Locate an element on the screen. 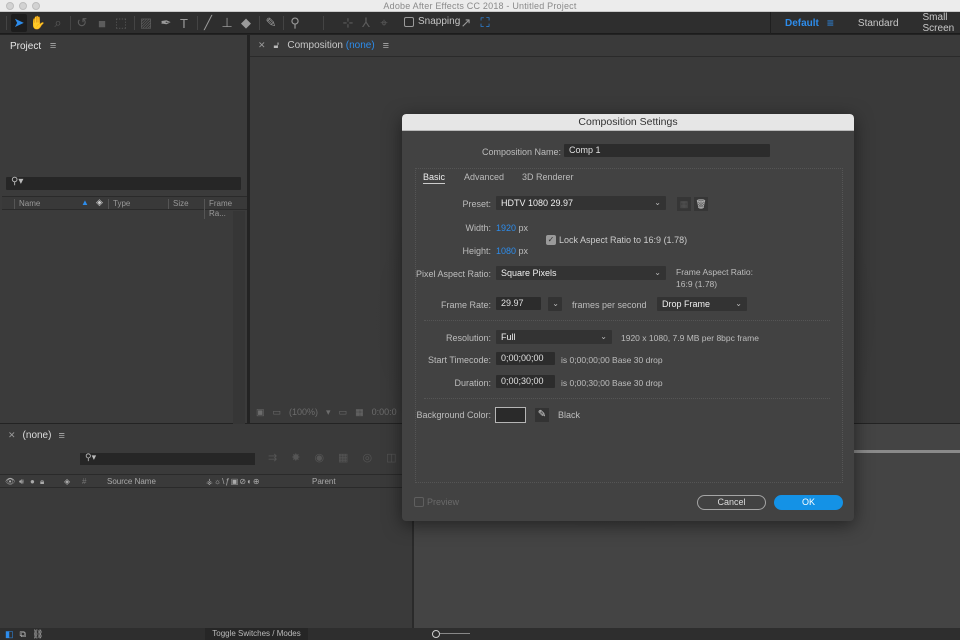 This screenshot has height=640, width=960. frame-rate-input: 29.97 is located at coordinates (518, 303).